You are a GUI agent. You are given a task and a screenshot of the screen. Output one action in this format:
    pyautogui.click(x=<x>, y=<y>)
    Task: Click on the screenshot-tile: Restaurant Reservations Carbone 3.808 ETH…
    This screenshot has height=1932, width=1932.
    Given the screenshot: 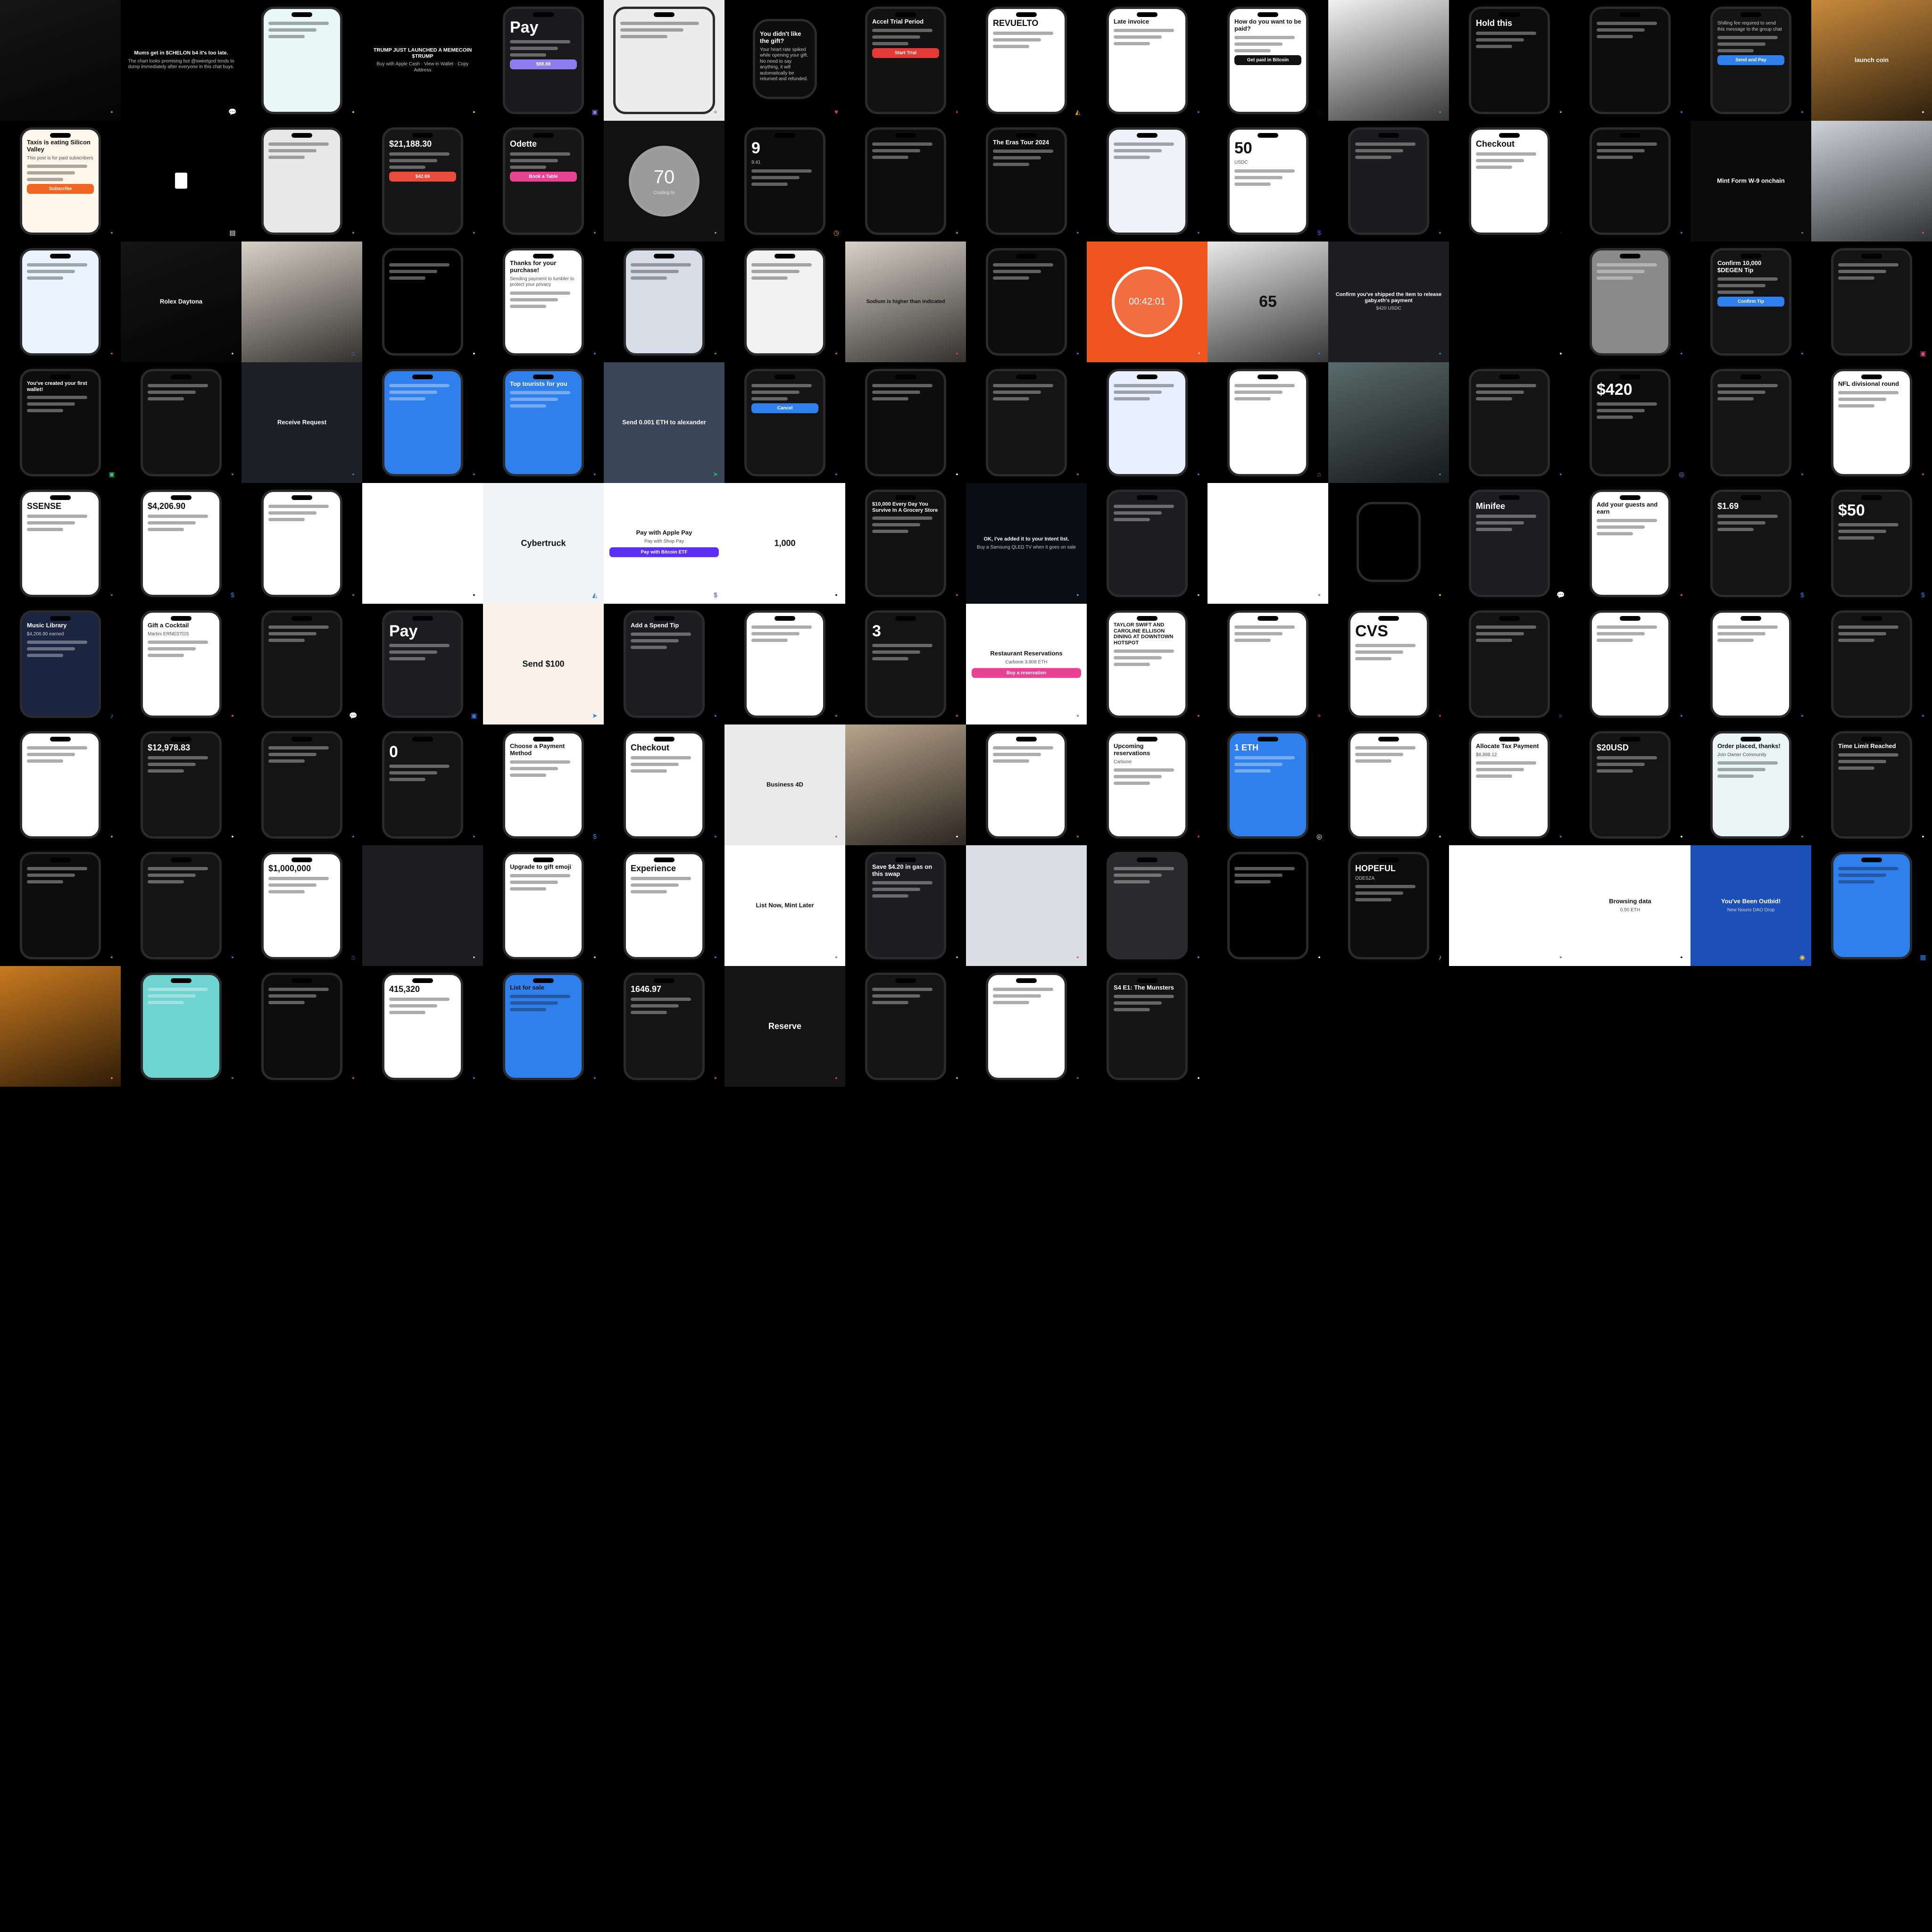 What is the action you would take?
    pyautogui.click(x=1027, y=664)
    